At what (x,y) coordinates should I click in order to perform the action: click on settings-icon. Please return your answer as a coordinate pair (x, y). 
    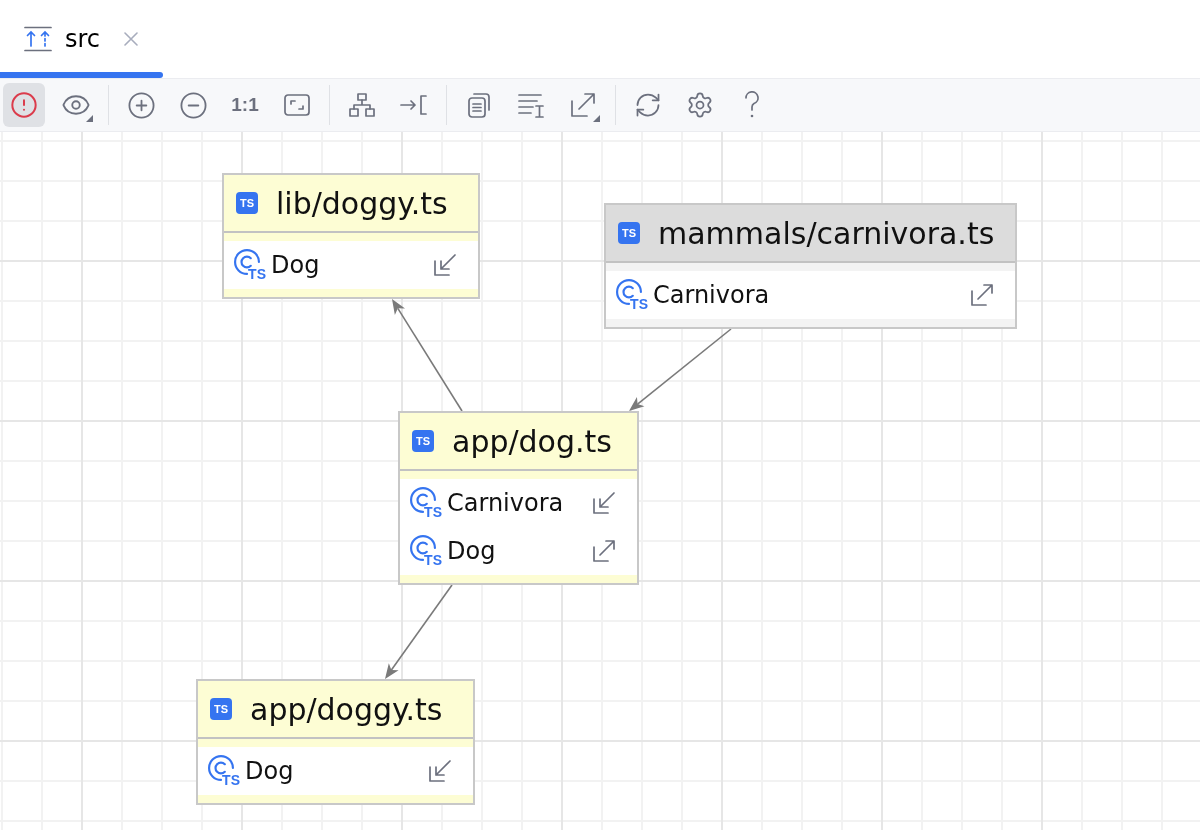
    Looking at the image, I should click on (700, 105).